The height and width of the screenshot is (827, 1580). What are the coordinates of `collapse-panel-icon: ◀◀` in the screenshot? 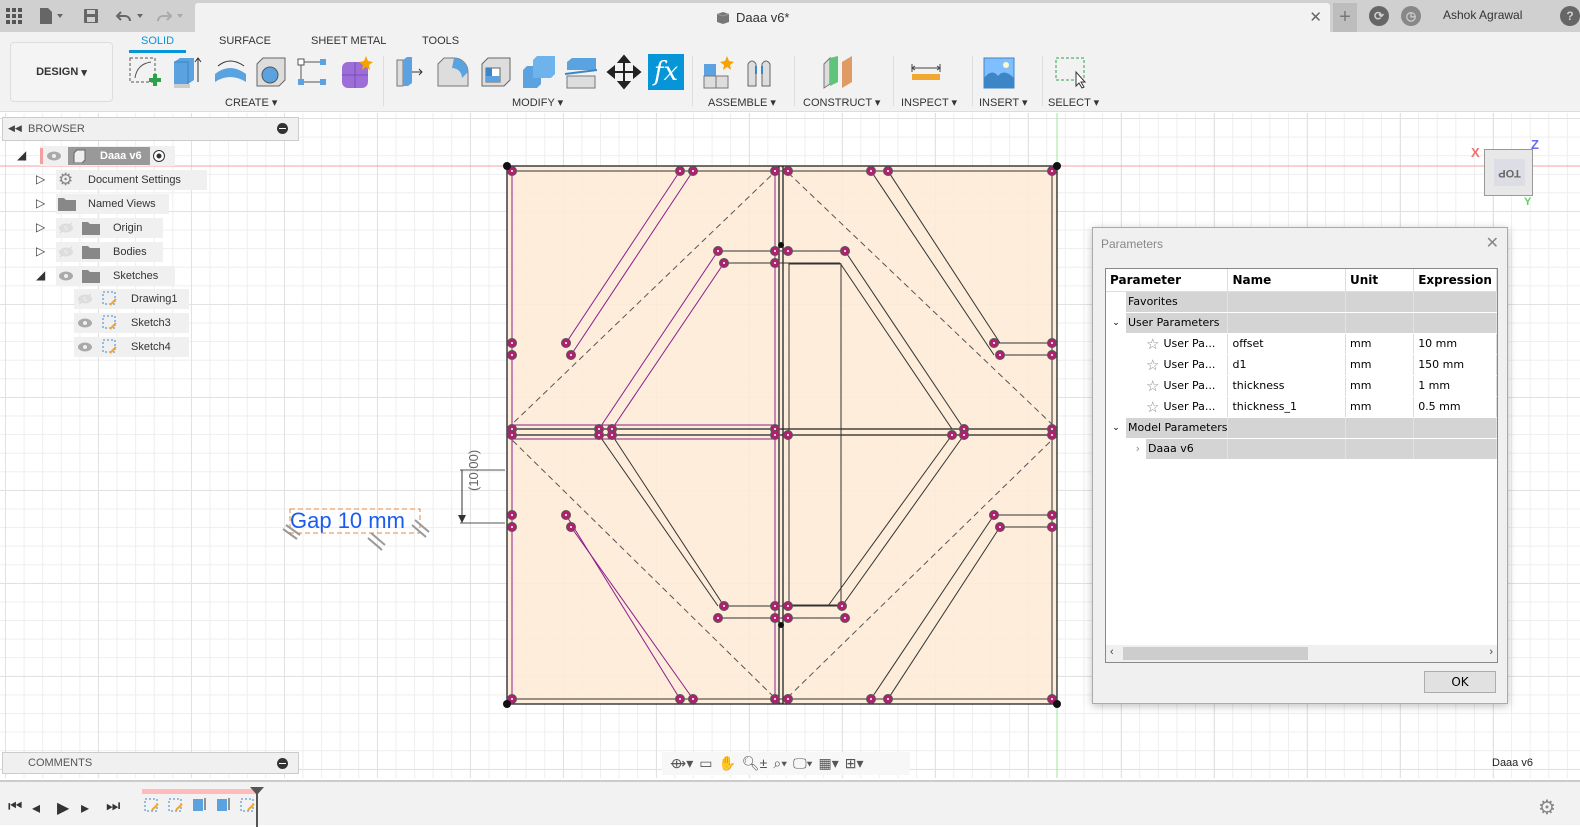 It's located at (15, 128).